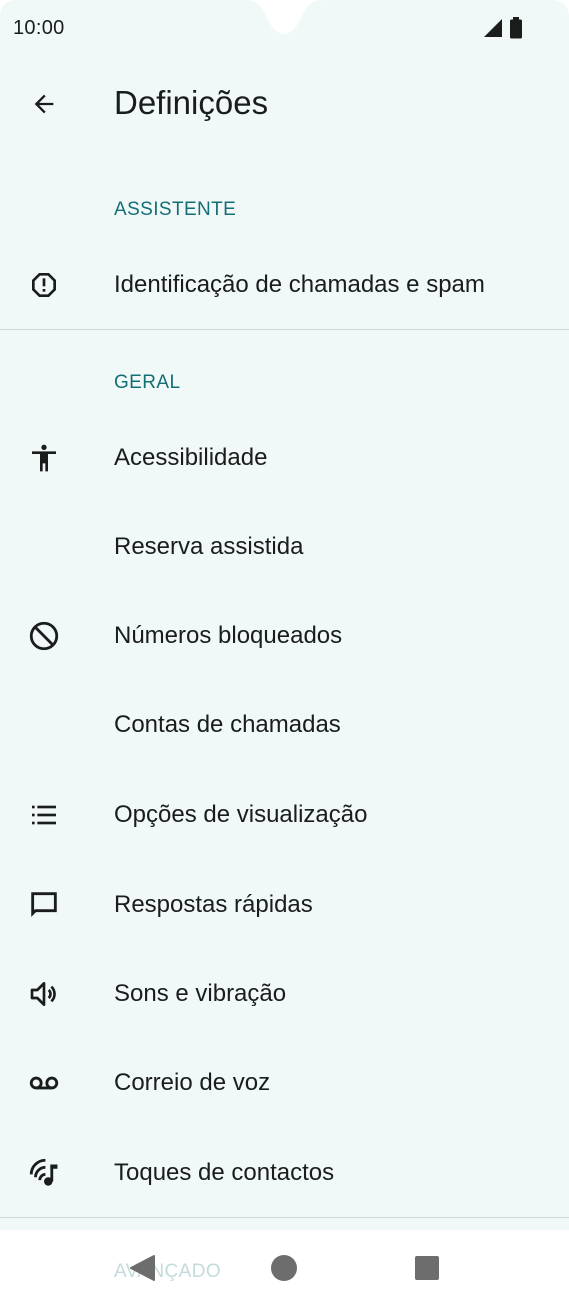  What do you see at coordinates (224, 1172) in the screenshot?
I see `settings-item-label: Toques de contactos` at bounding box center [224, 1172].